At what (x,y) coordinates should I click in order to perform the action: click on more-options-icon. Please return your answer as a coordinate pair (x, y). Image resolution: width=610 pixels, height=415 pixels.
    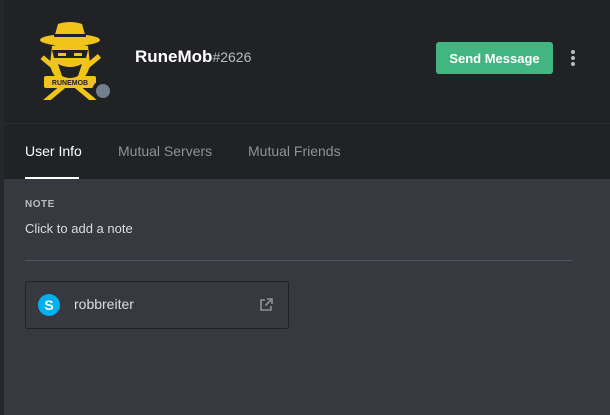
    Looking at the image, I should click on (573, 58).